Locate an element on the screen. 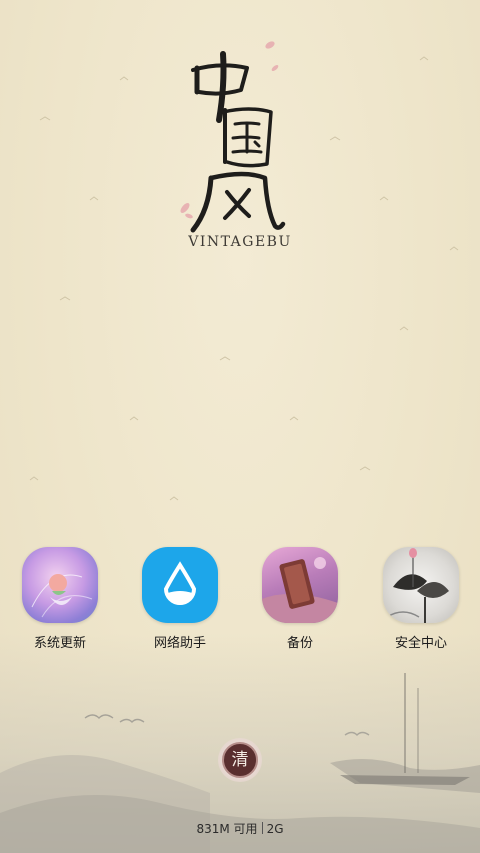 This screenshot has width=480, height=853. network-assistant-icon is located at coordinates (180, 585).